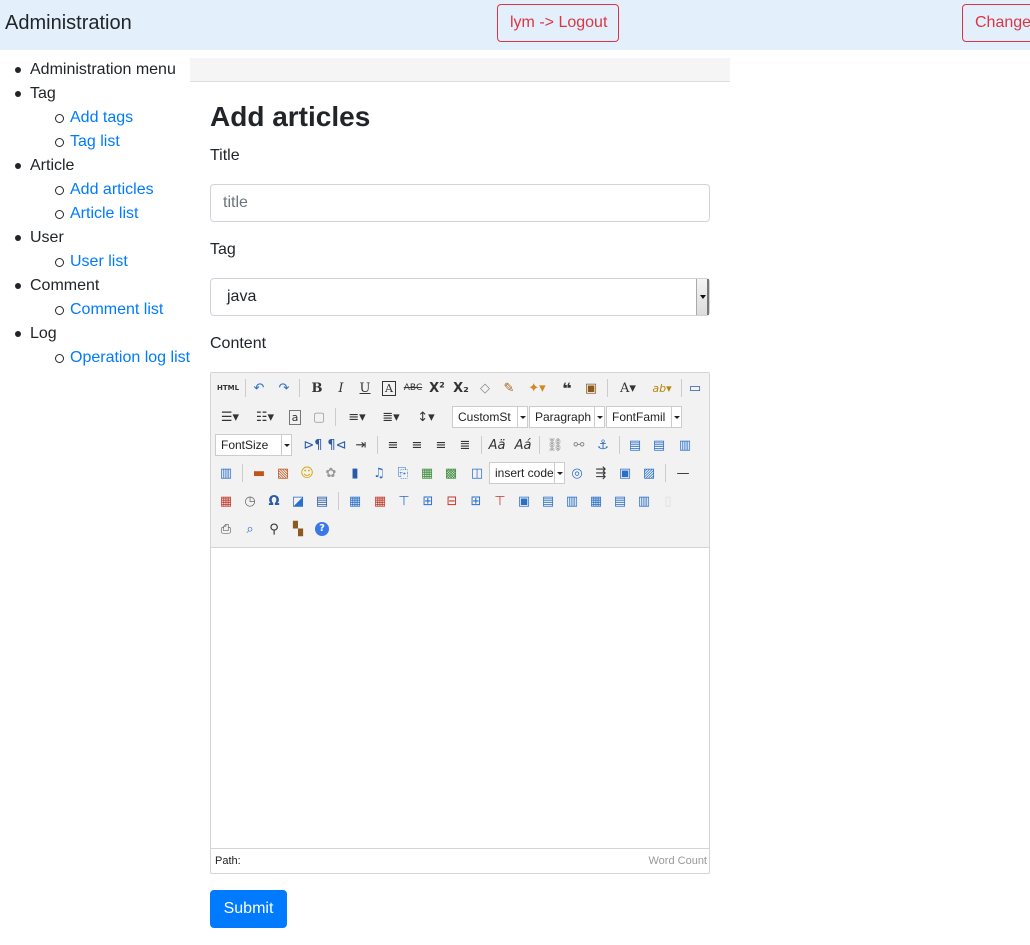 The image size is (1030, 945). I want to click on font-family-select: FontFamil, so click(644, 417).